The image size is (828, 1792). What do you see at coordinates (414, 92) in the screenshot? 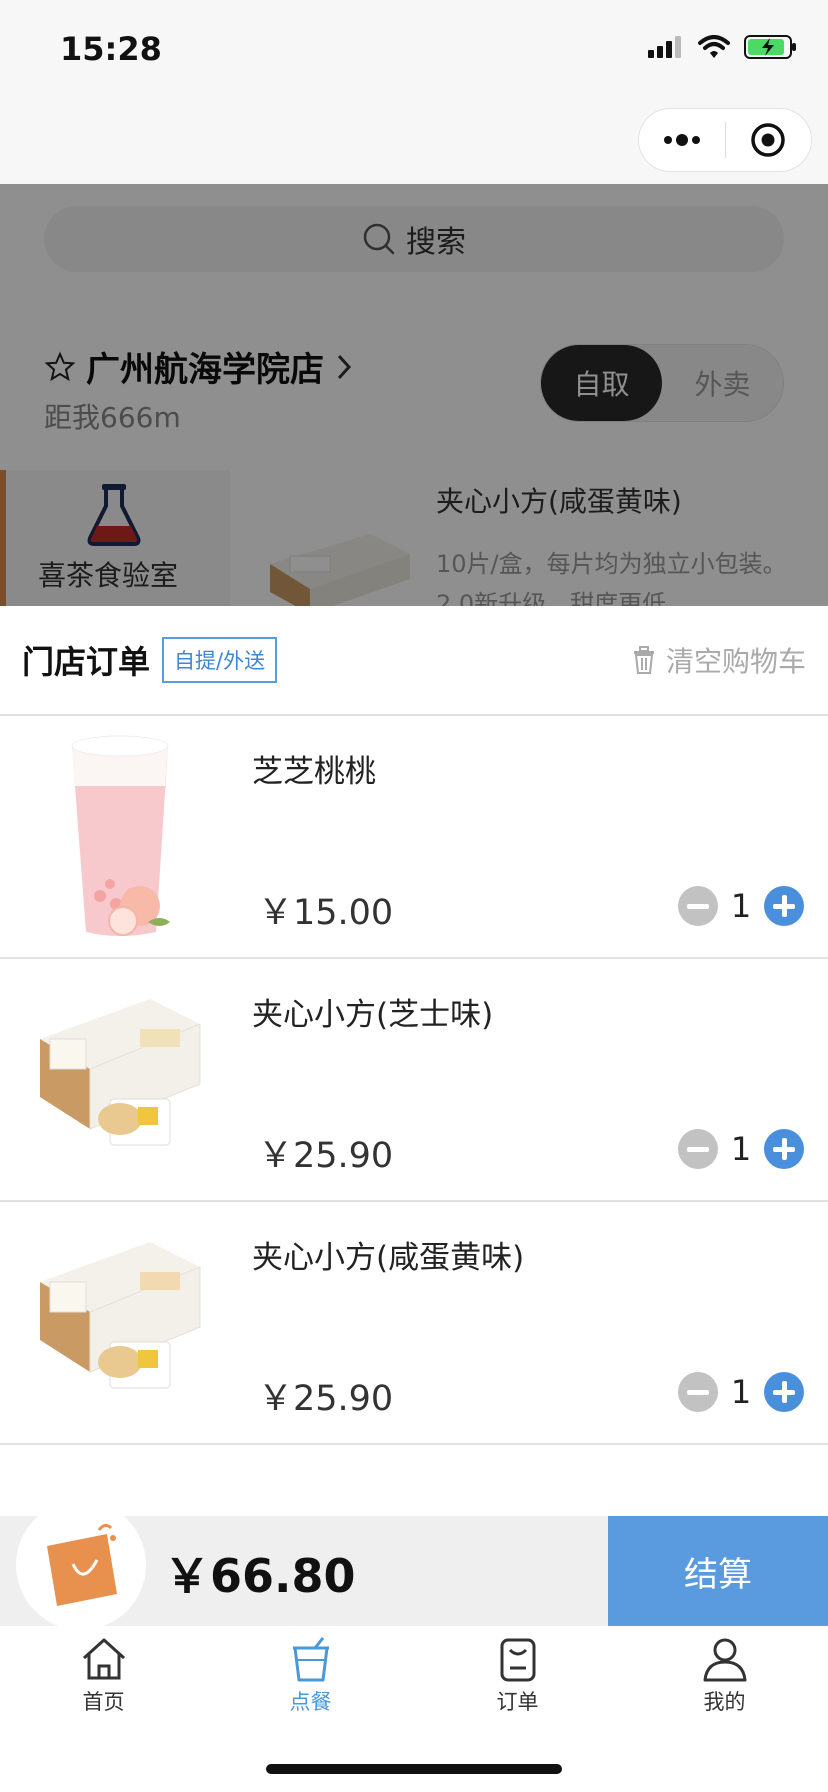
I see `status-bar: 15:28` at bounding box center [414, 92].